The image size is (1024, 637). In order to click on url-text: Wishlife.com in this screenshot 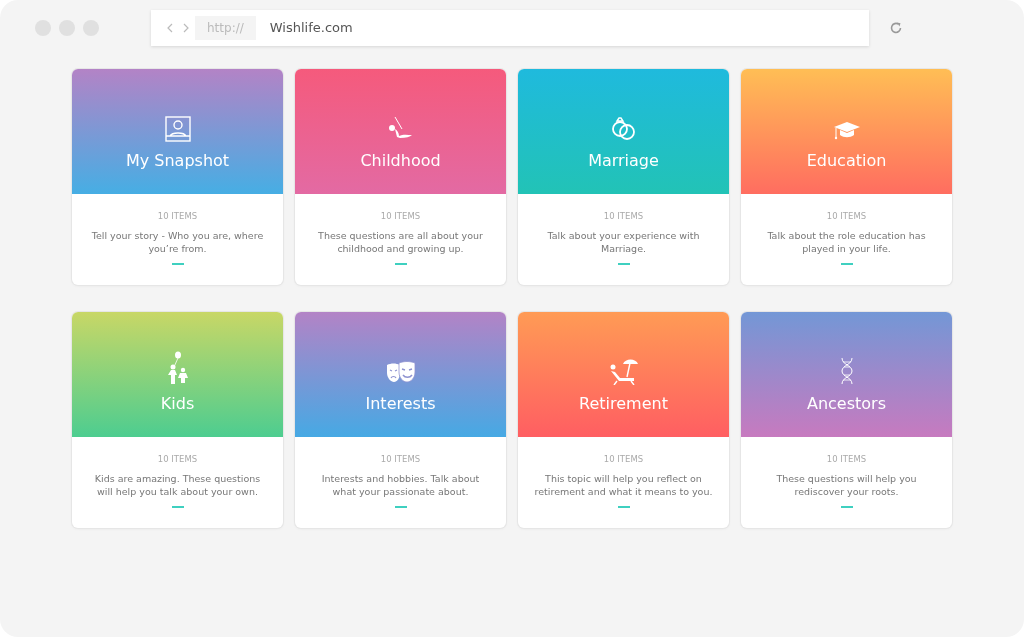, I will do `click(311, 28)`.